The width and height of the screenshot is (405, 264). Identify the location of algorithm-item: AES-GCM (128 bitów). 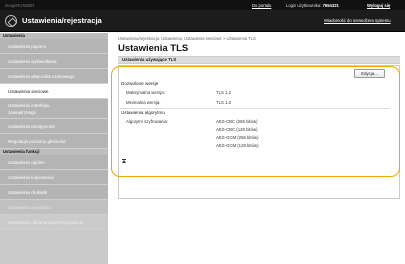
(237, 145).